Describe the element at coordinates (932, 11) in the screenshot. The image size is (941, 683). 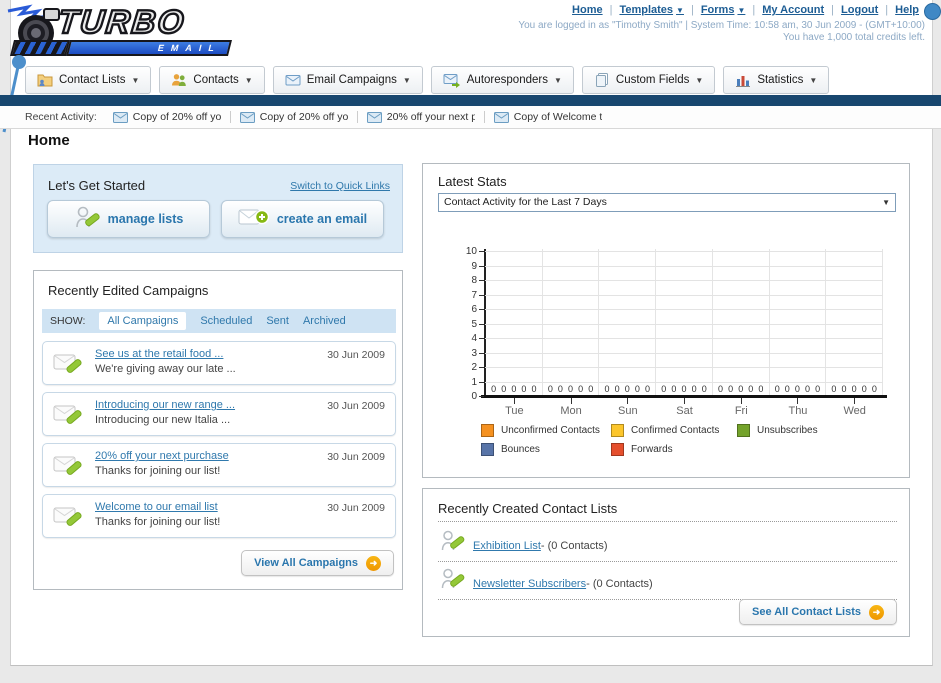
I see `help-bubble-icon` at that location.